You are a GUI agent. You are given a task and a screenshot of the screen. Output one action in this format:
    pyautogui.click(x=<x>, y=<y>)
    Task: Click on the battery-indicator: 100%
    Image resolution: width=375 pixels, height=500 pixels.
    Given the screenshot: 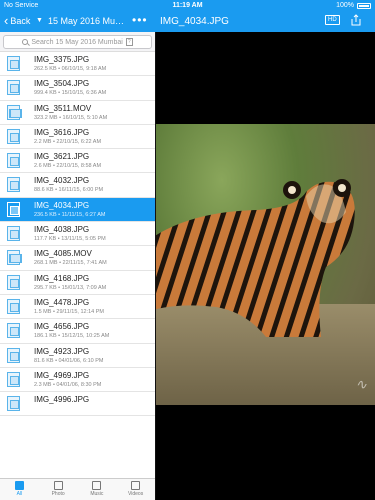 What is the action you would take?
    pyautogui.click(x=353, y=5)
    